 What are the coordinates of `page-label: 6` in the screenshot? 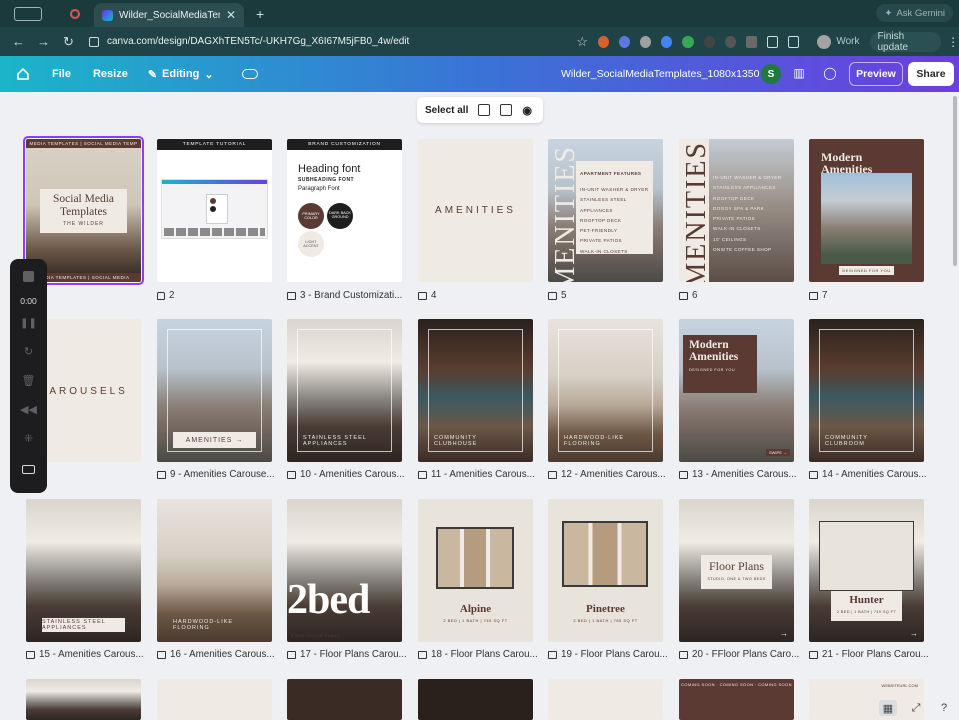 It's located at (688, 295).